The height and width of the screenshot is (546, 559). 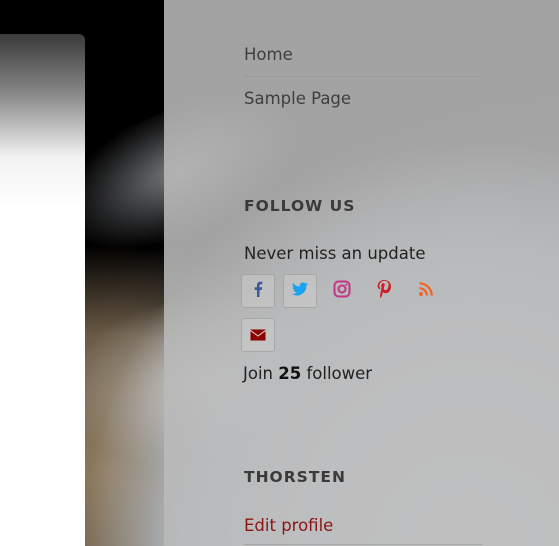 I want to click on user-widget-title: THORSTEN, so click(x=295, y=477).